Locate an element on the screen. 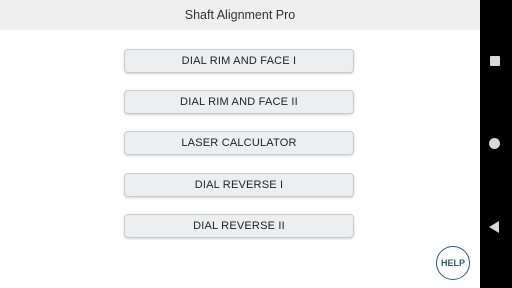 The image size is (512, 288). help-label: HELP is located at coordinates (452, 263).